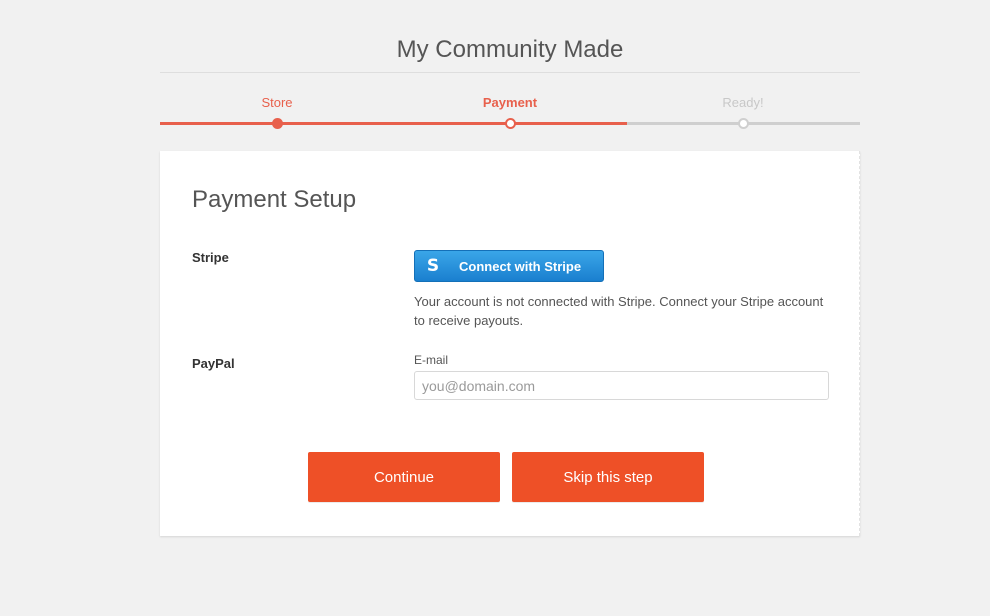 Image resolution: width=990 pixels, height=616 pixels. What do you see at coordinates (404, 477) in the screenshot?
I see `continue-button: Continue` at bounding box center [404, 477].